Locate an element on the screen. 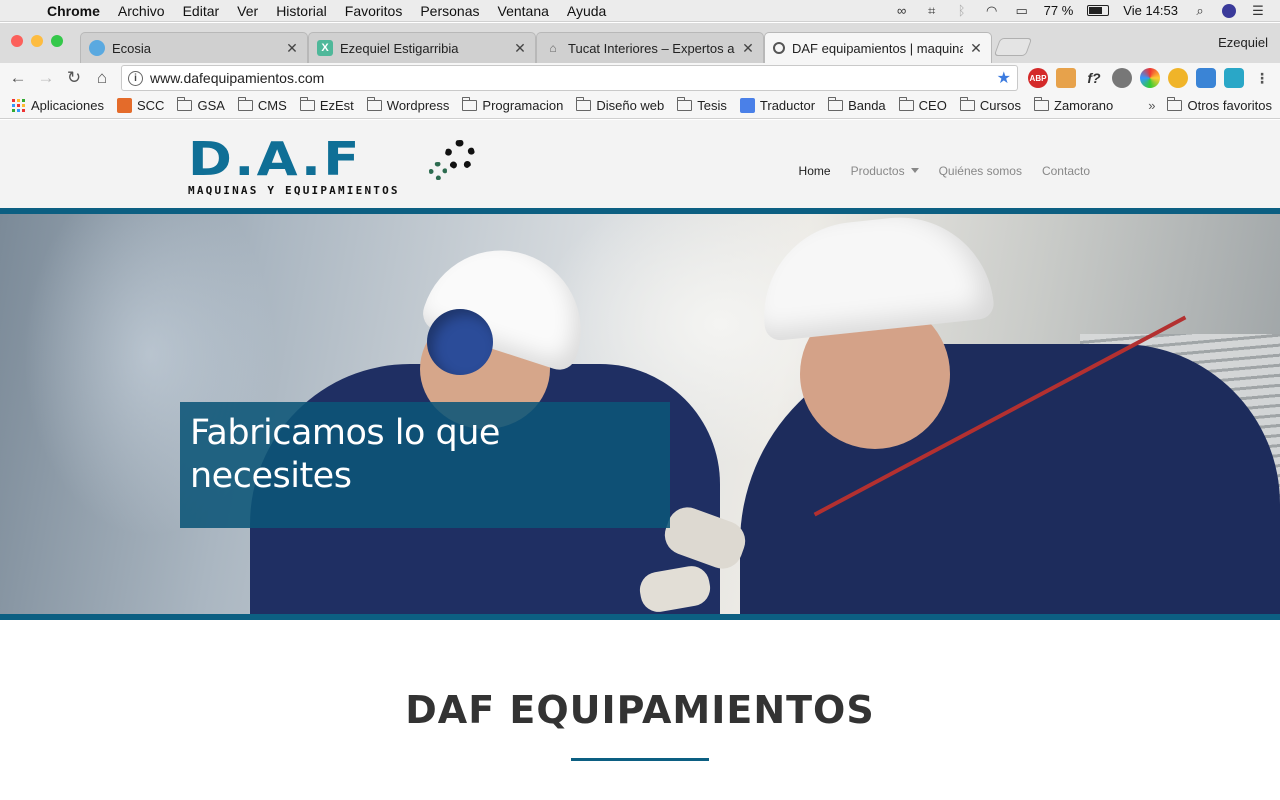 This screenshot has height=800, width=1280. wifi-icon: ◠ is located at coordinates (992, 10).